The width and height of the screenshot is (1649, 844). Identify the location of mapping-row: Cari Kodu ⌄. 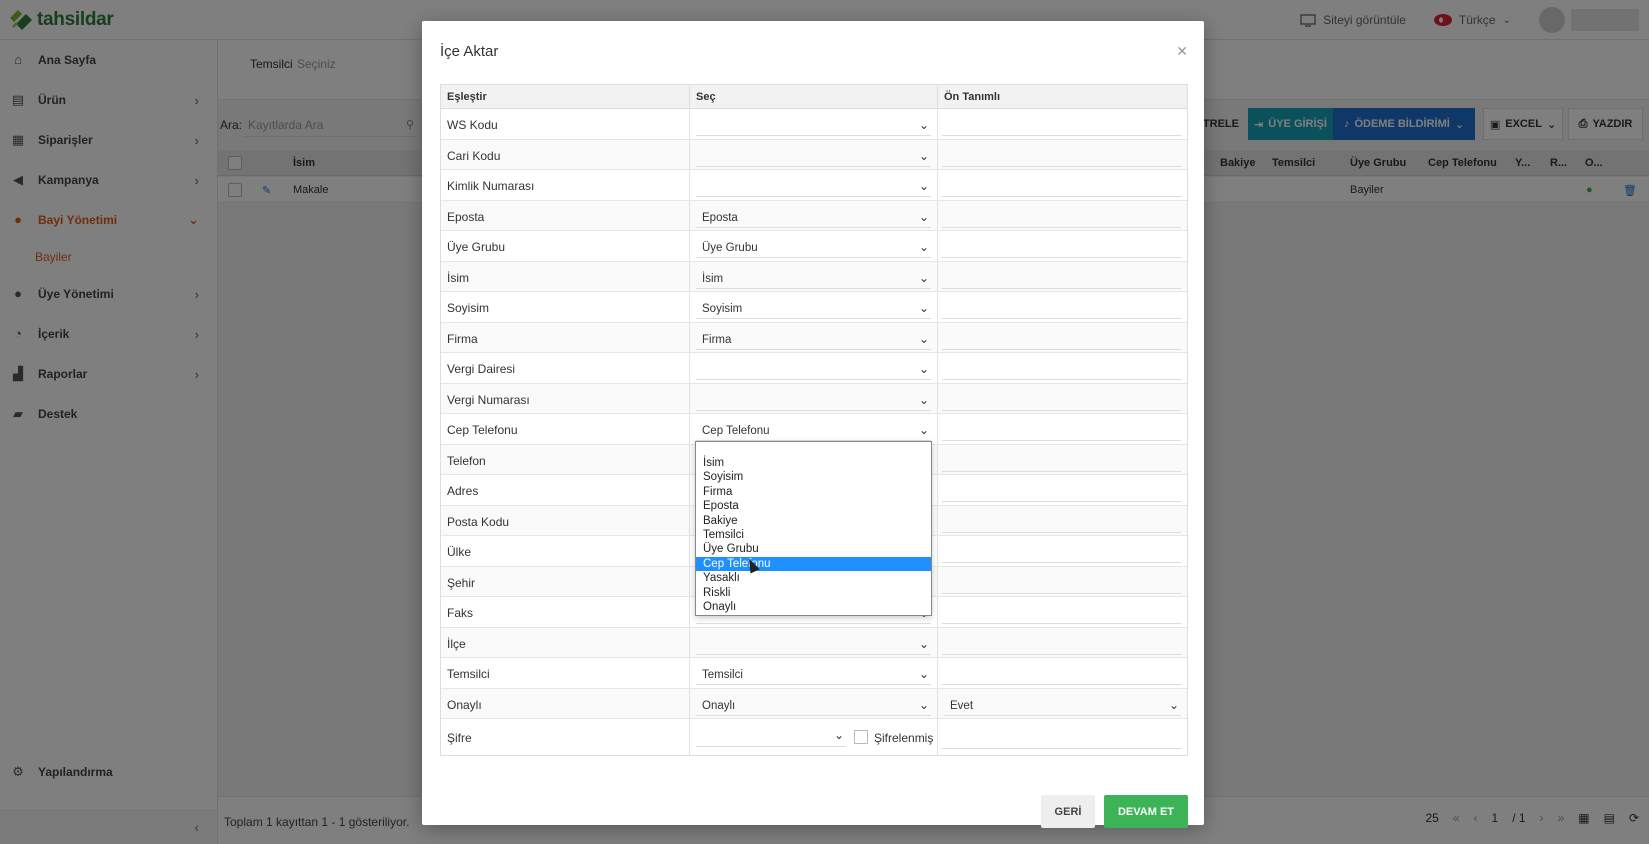
(814, 154).